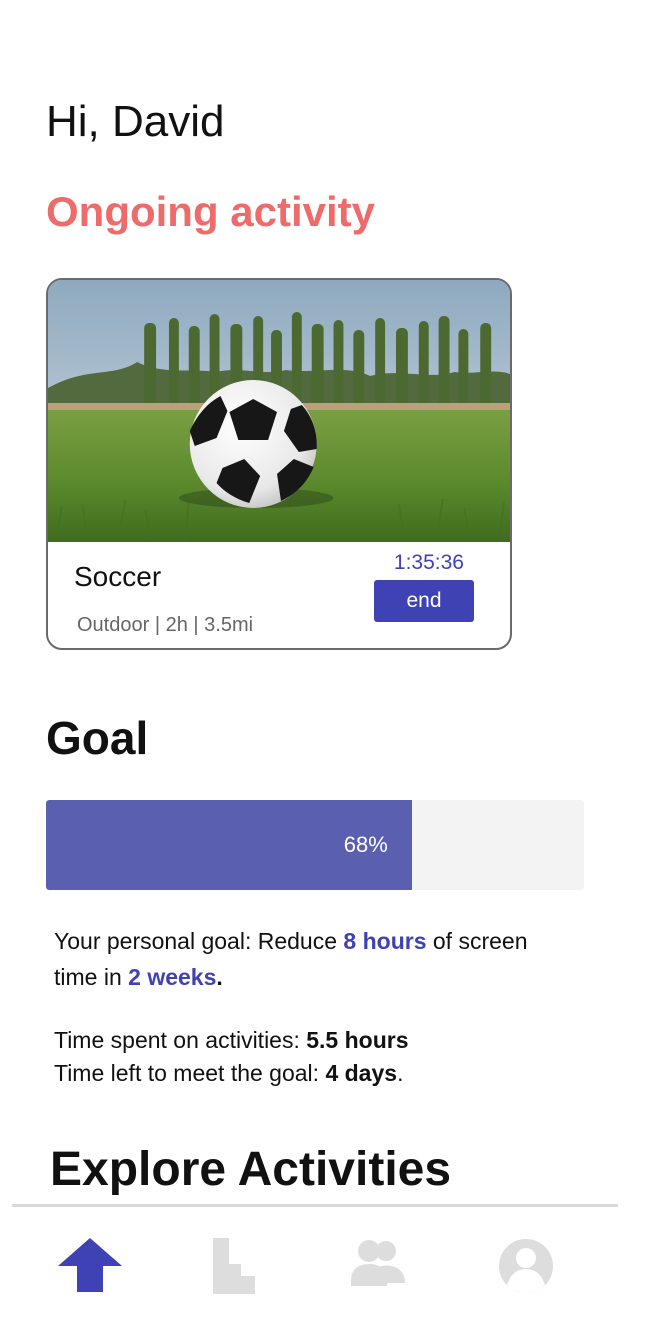  What do you see at coordinates (334, 1270) in the screenshot?
I see `bottom-navigation` at bounding box center [334, 1270].